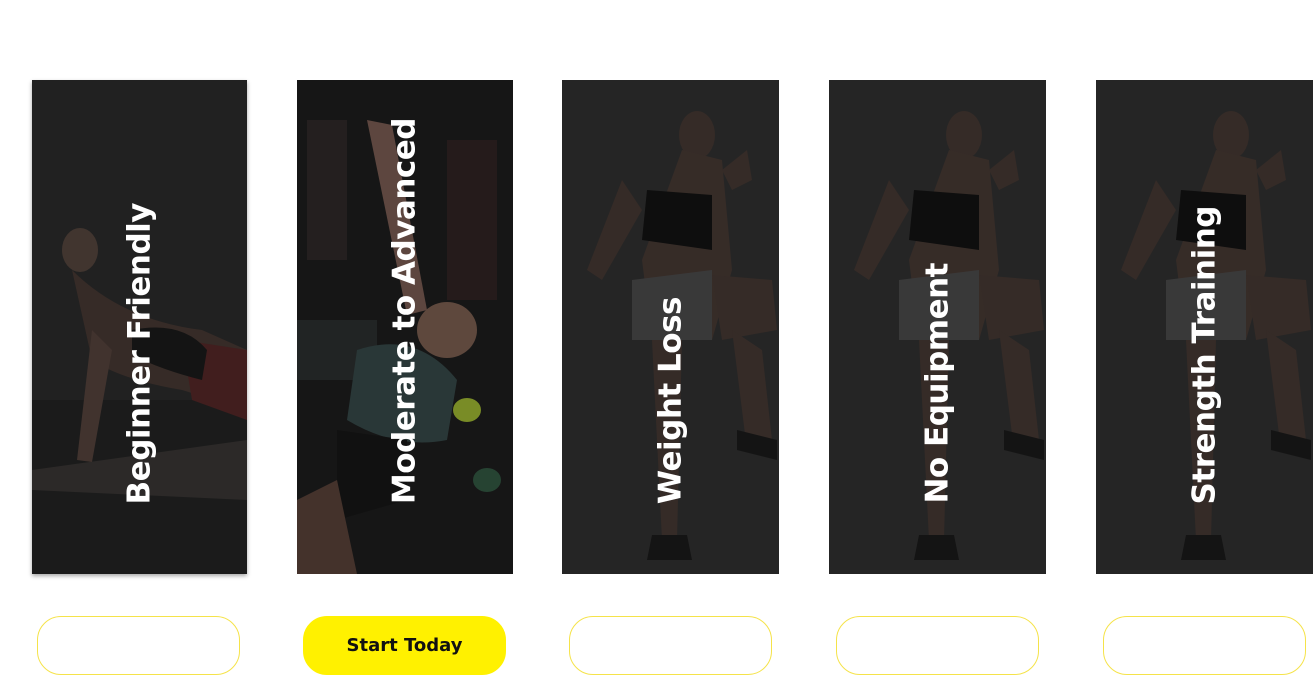 This screenshot has width=1313, height=676. I want to click on program-card-strength: Strength Training, so click(1204, 327).